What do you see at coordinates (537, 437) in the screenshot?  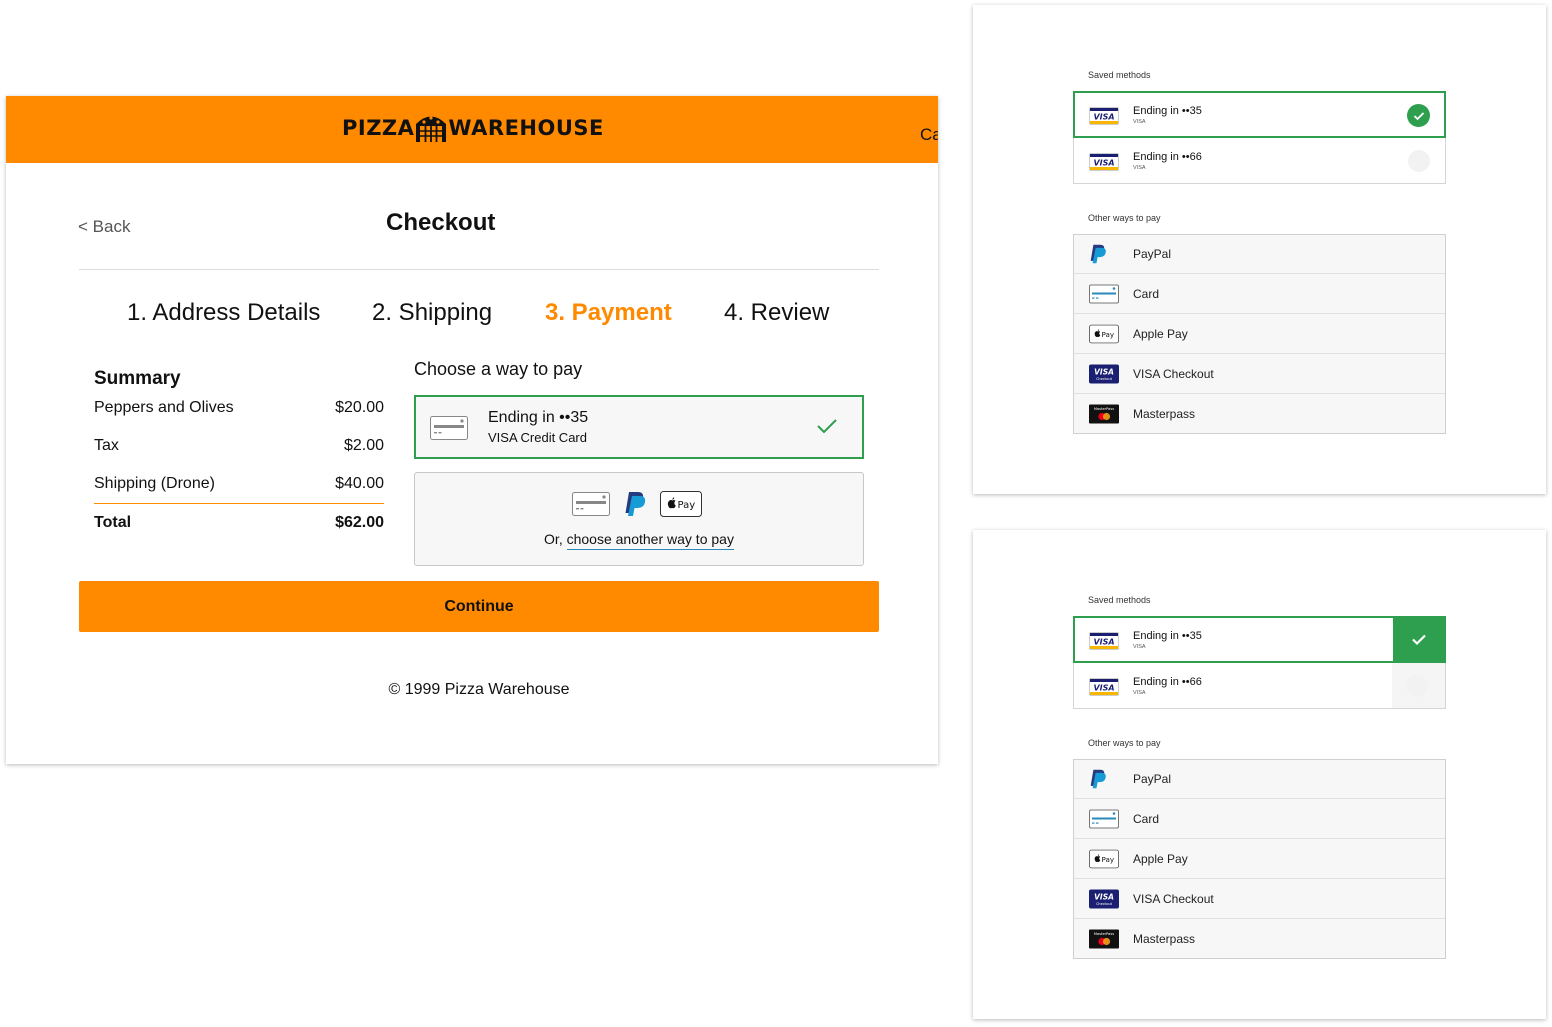 I see `selected-card-type: VISA Credit Card` at bounding box center [537, 437].